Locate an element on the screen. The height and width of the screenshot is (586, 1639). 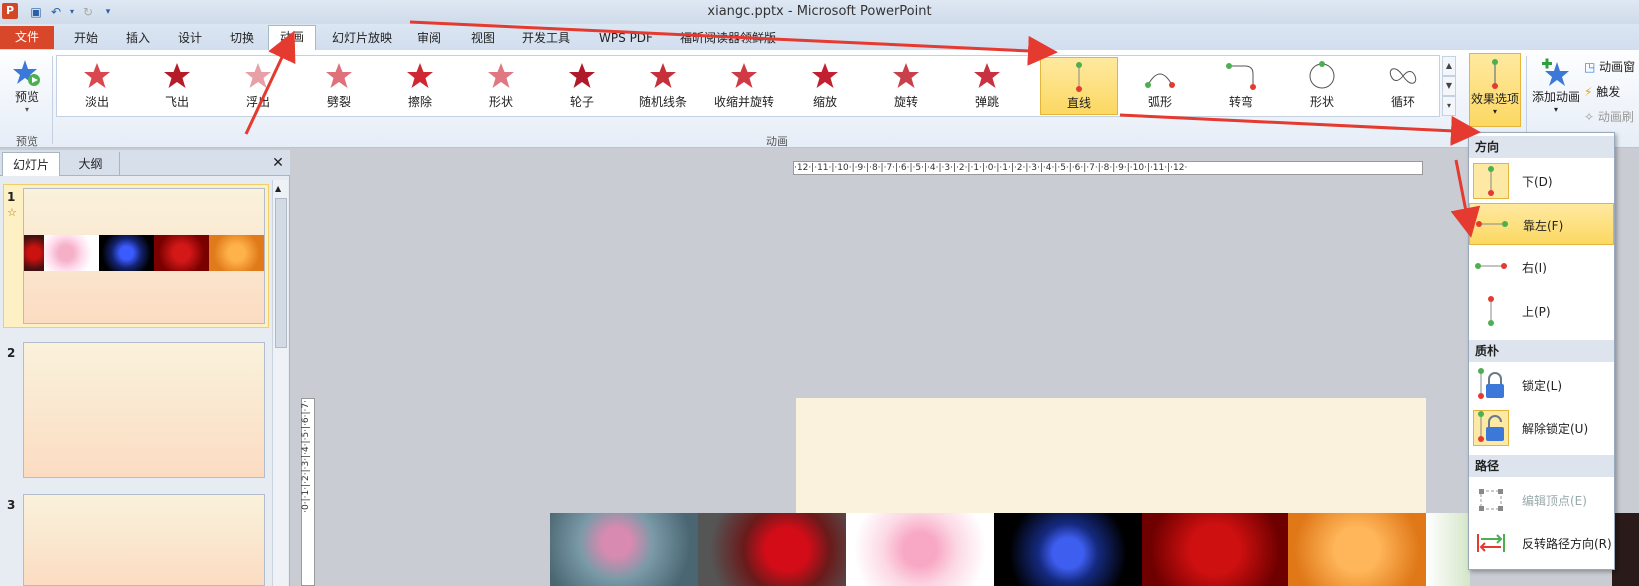
arrow-to-left-option is located at coordinates (1465, 198).